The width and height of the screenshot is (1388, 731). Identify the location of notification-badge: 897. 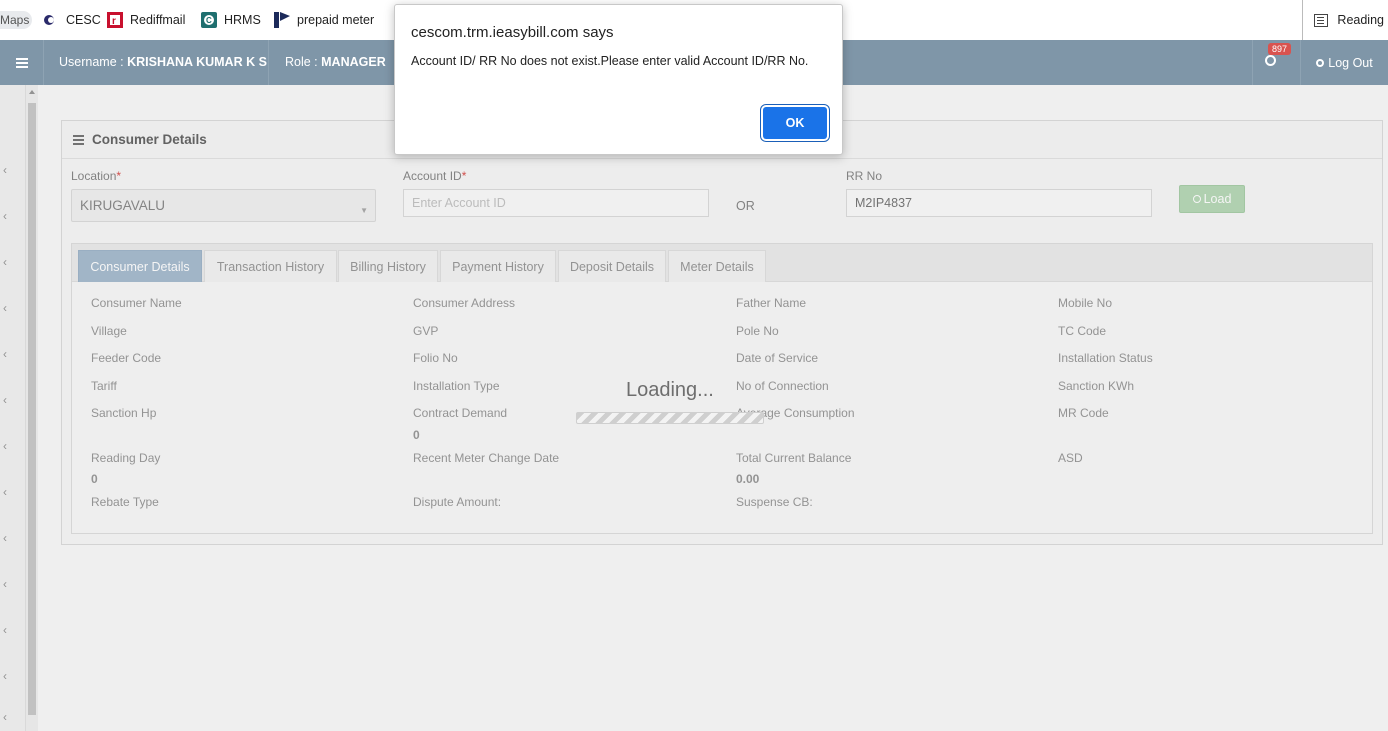
(1280, 49).